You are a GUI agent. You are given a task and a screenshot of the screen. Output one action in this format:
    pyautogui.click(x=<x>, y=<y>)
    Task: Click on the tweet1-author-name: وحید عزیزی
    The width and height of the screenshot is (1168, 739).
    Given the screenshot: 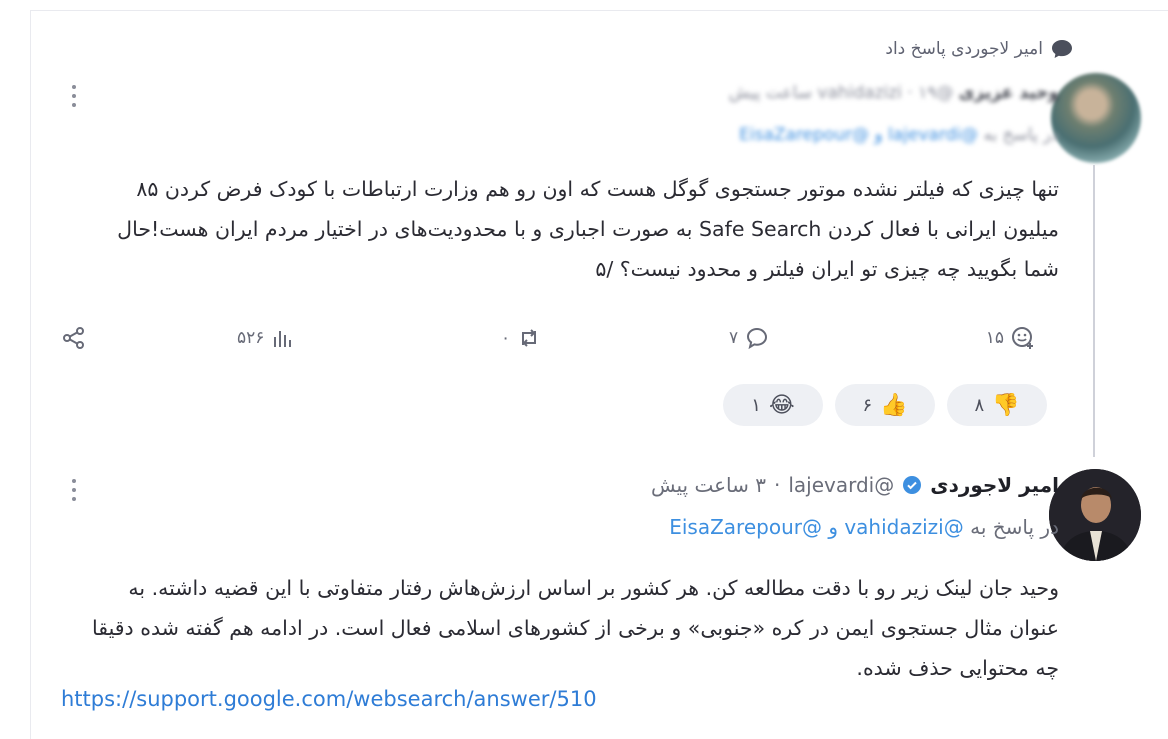 What is the action you would take?
    pyautogui.click(x=1009, y=93)
    